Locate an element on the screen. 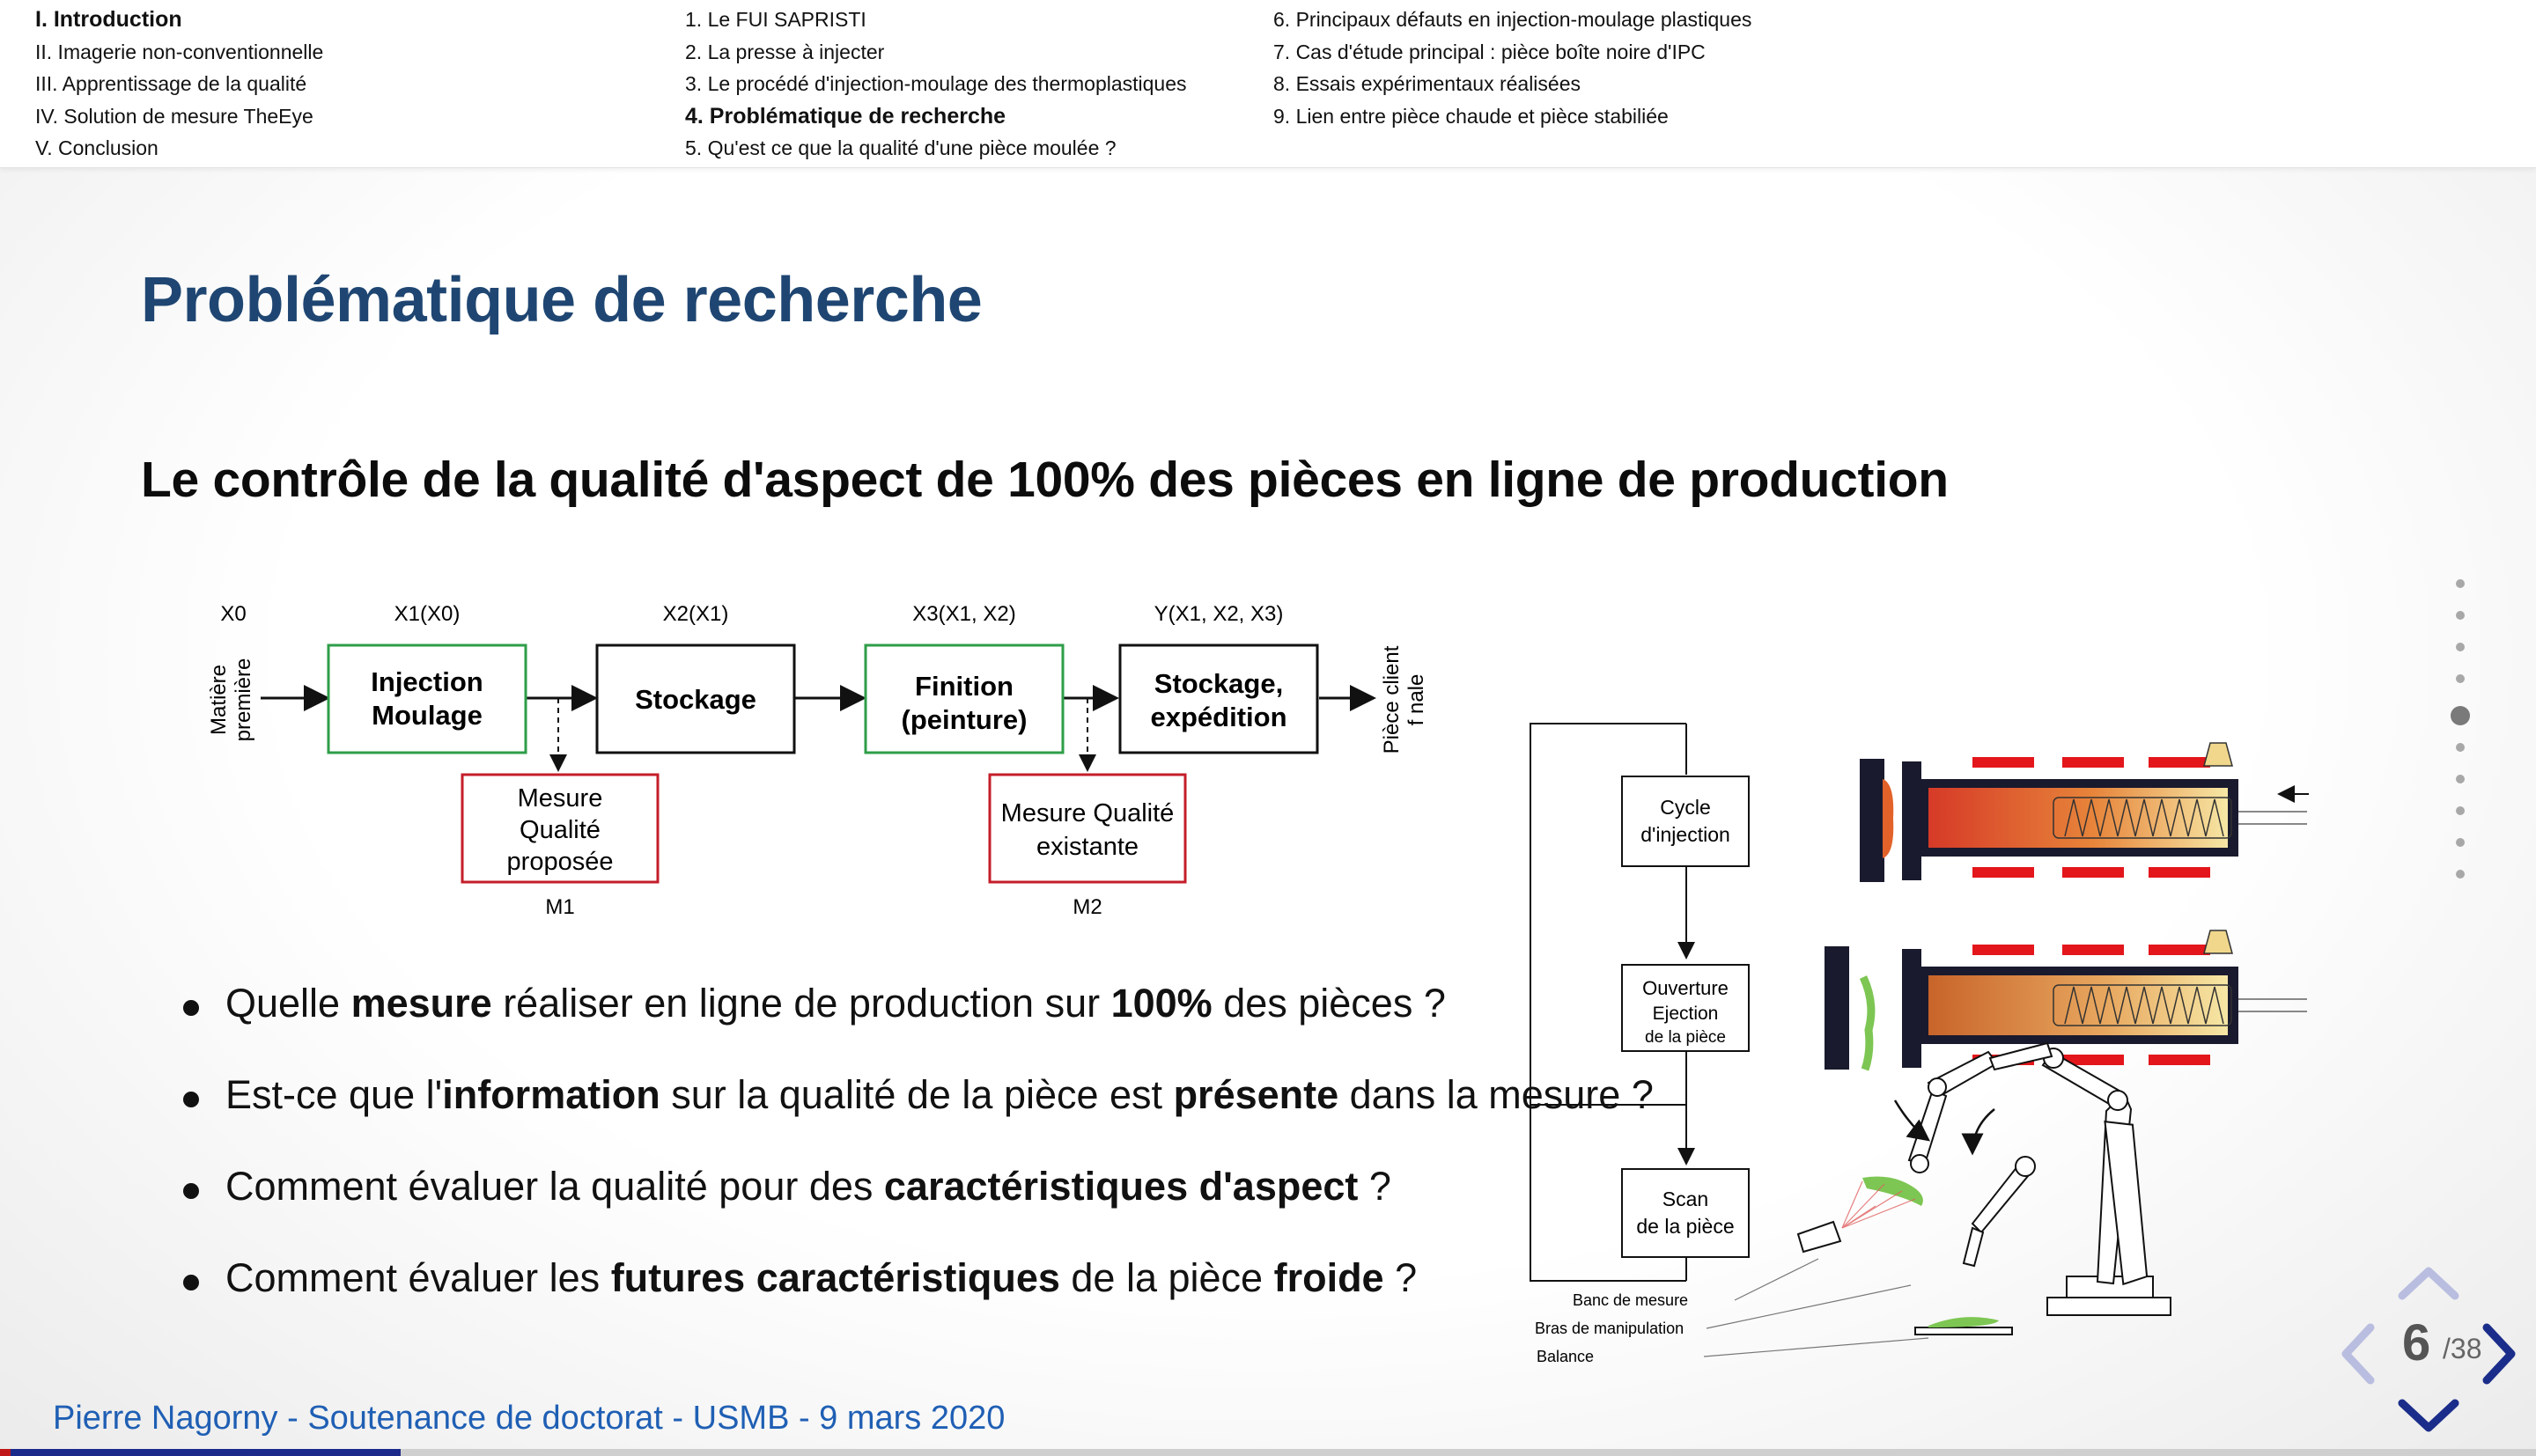  cycle-box-ejection: Ouverture Ejection de la pièce is located at coordinates (1685, 1008).